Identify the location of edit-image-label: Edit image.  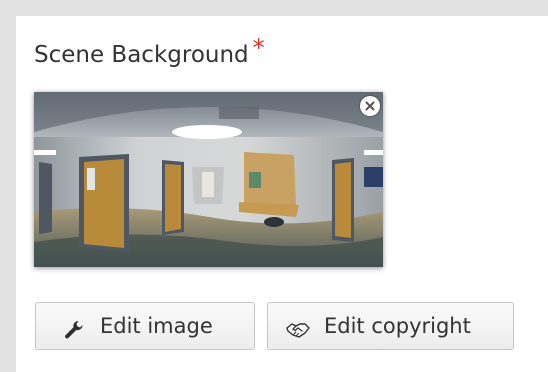
(156, 326).